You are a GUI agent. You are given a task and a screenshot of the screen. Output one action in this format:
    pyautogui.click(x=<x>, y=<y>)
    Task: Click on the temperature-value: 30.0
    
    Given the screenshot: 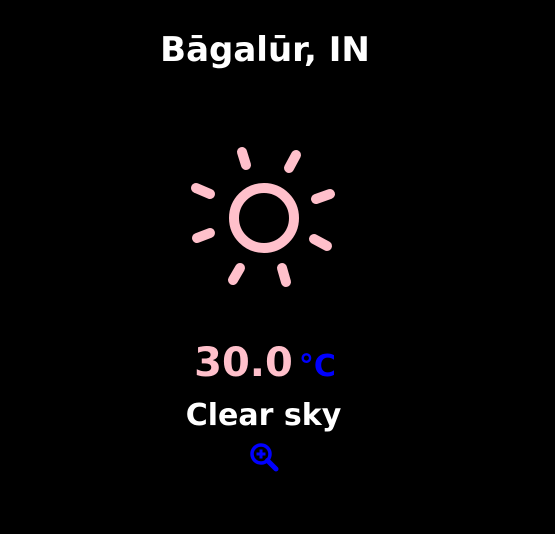 What is the action you would take?
    pyautogui.click(x=243, y=363)
    